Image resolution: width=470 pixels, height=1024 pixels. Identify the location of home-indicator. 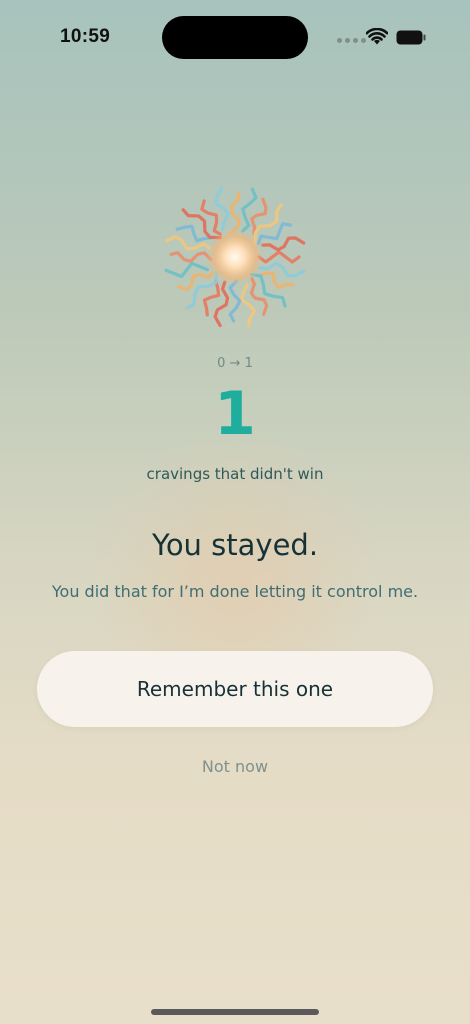
(235, 1012).